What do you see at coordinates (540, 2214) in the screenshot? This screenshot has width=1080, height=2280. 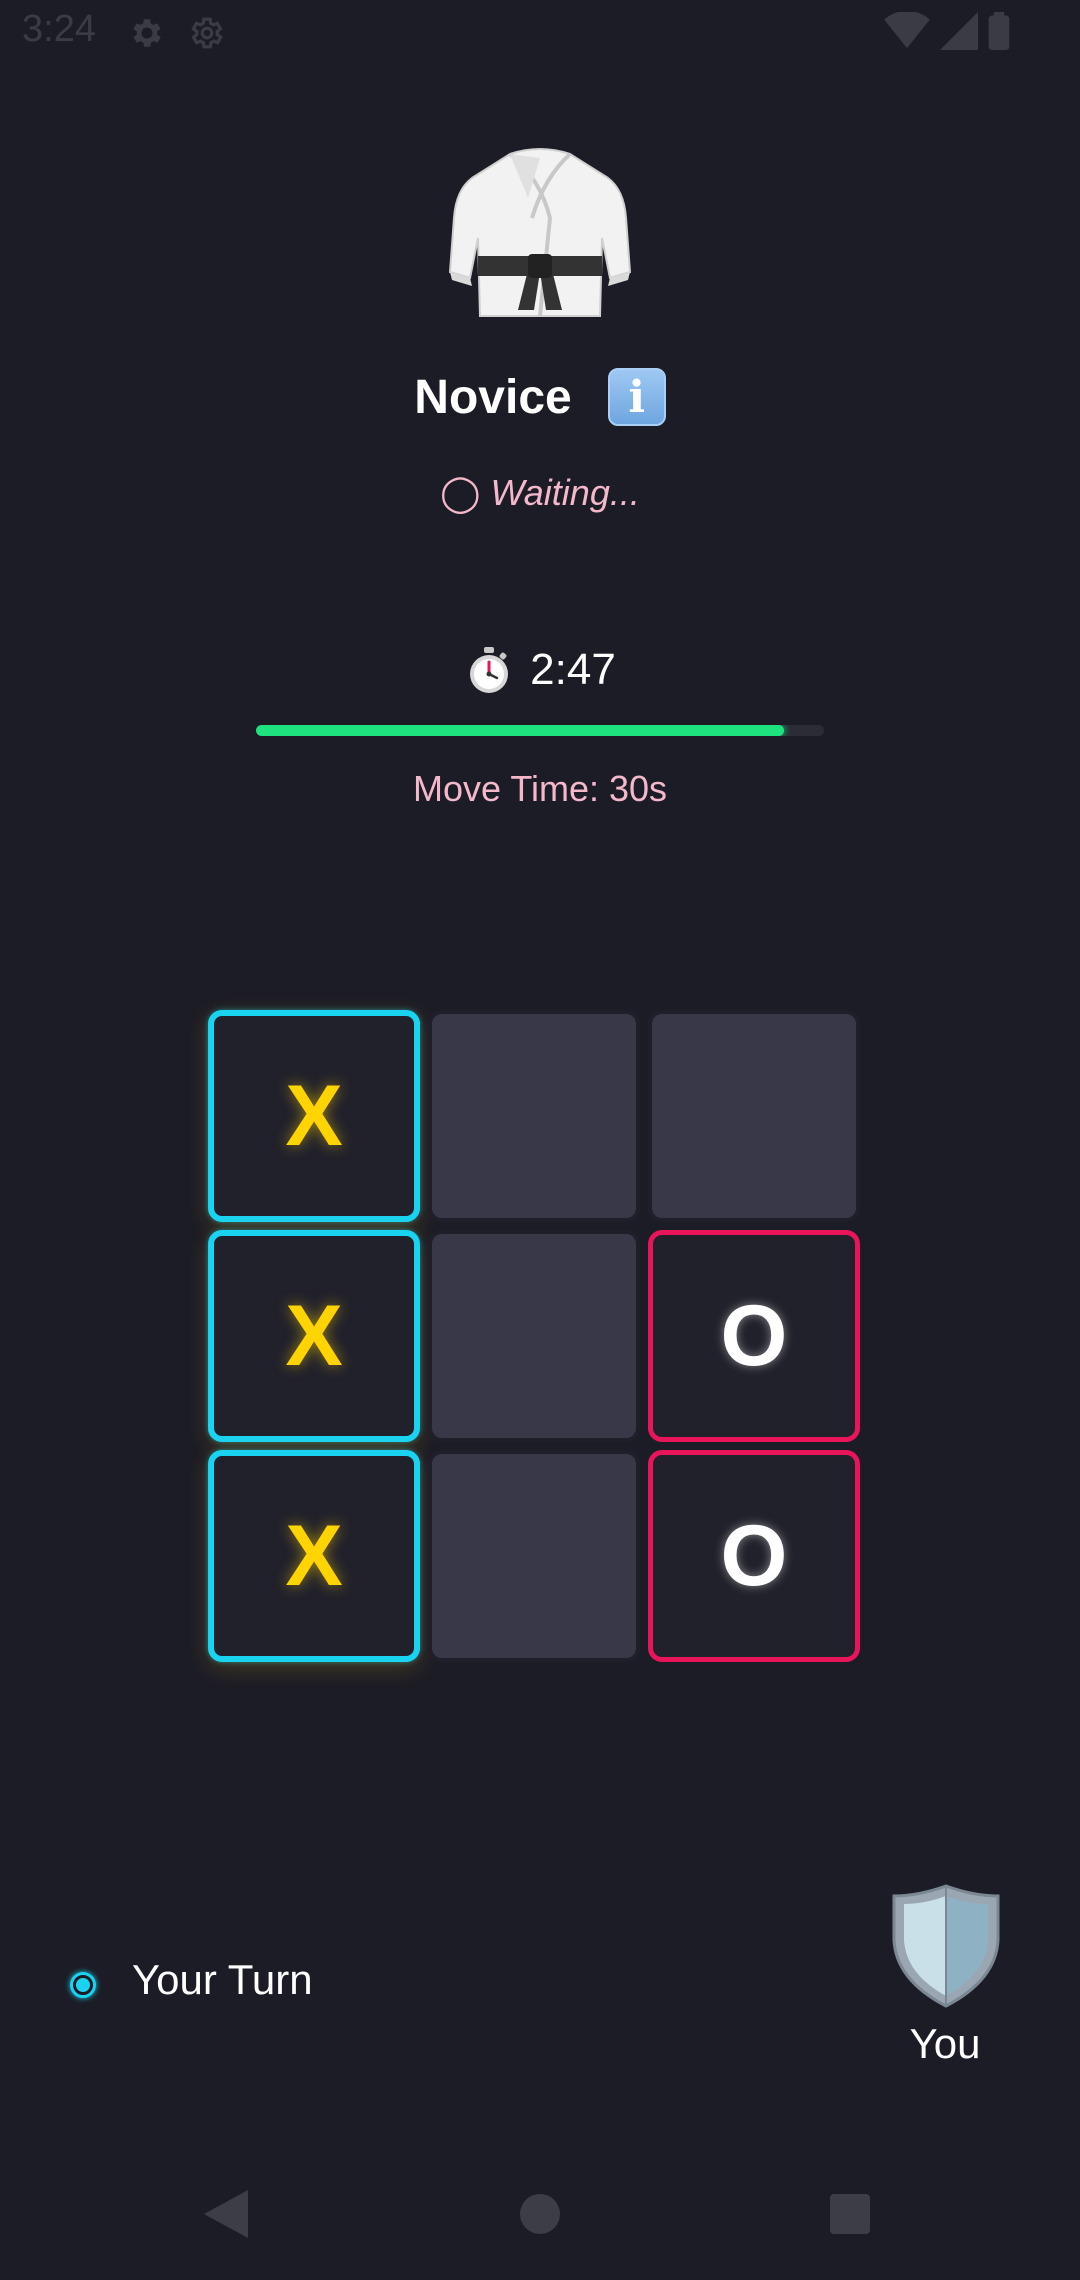 I see `home-icon` at bounding box center [540, 2214].